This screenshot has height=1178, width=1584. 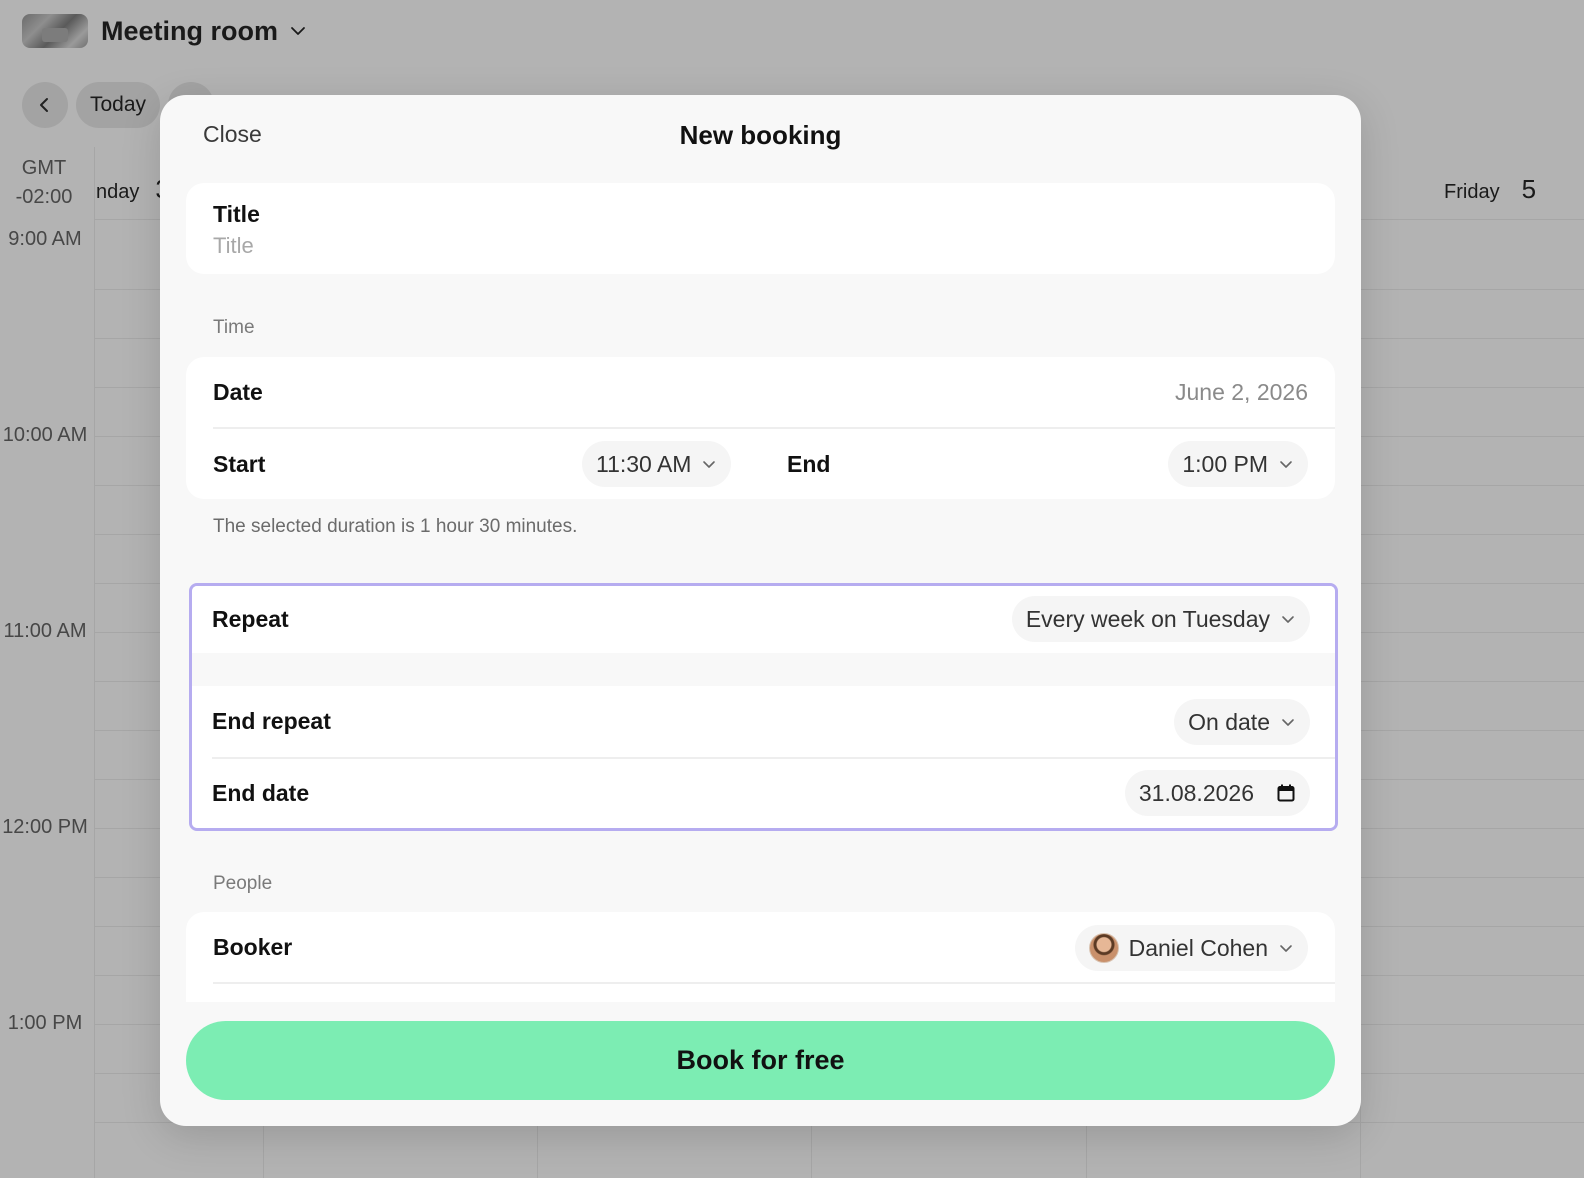 I want to click on room-name: Meeting room, so click(x=190, y=30).